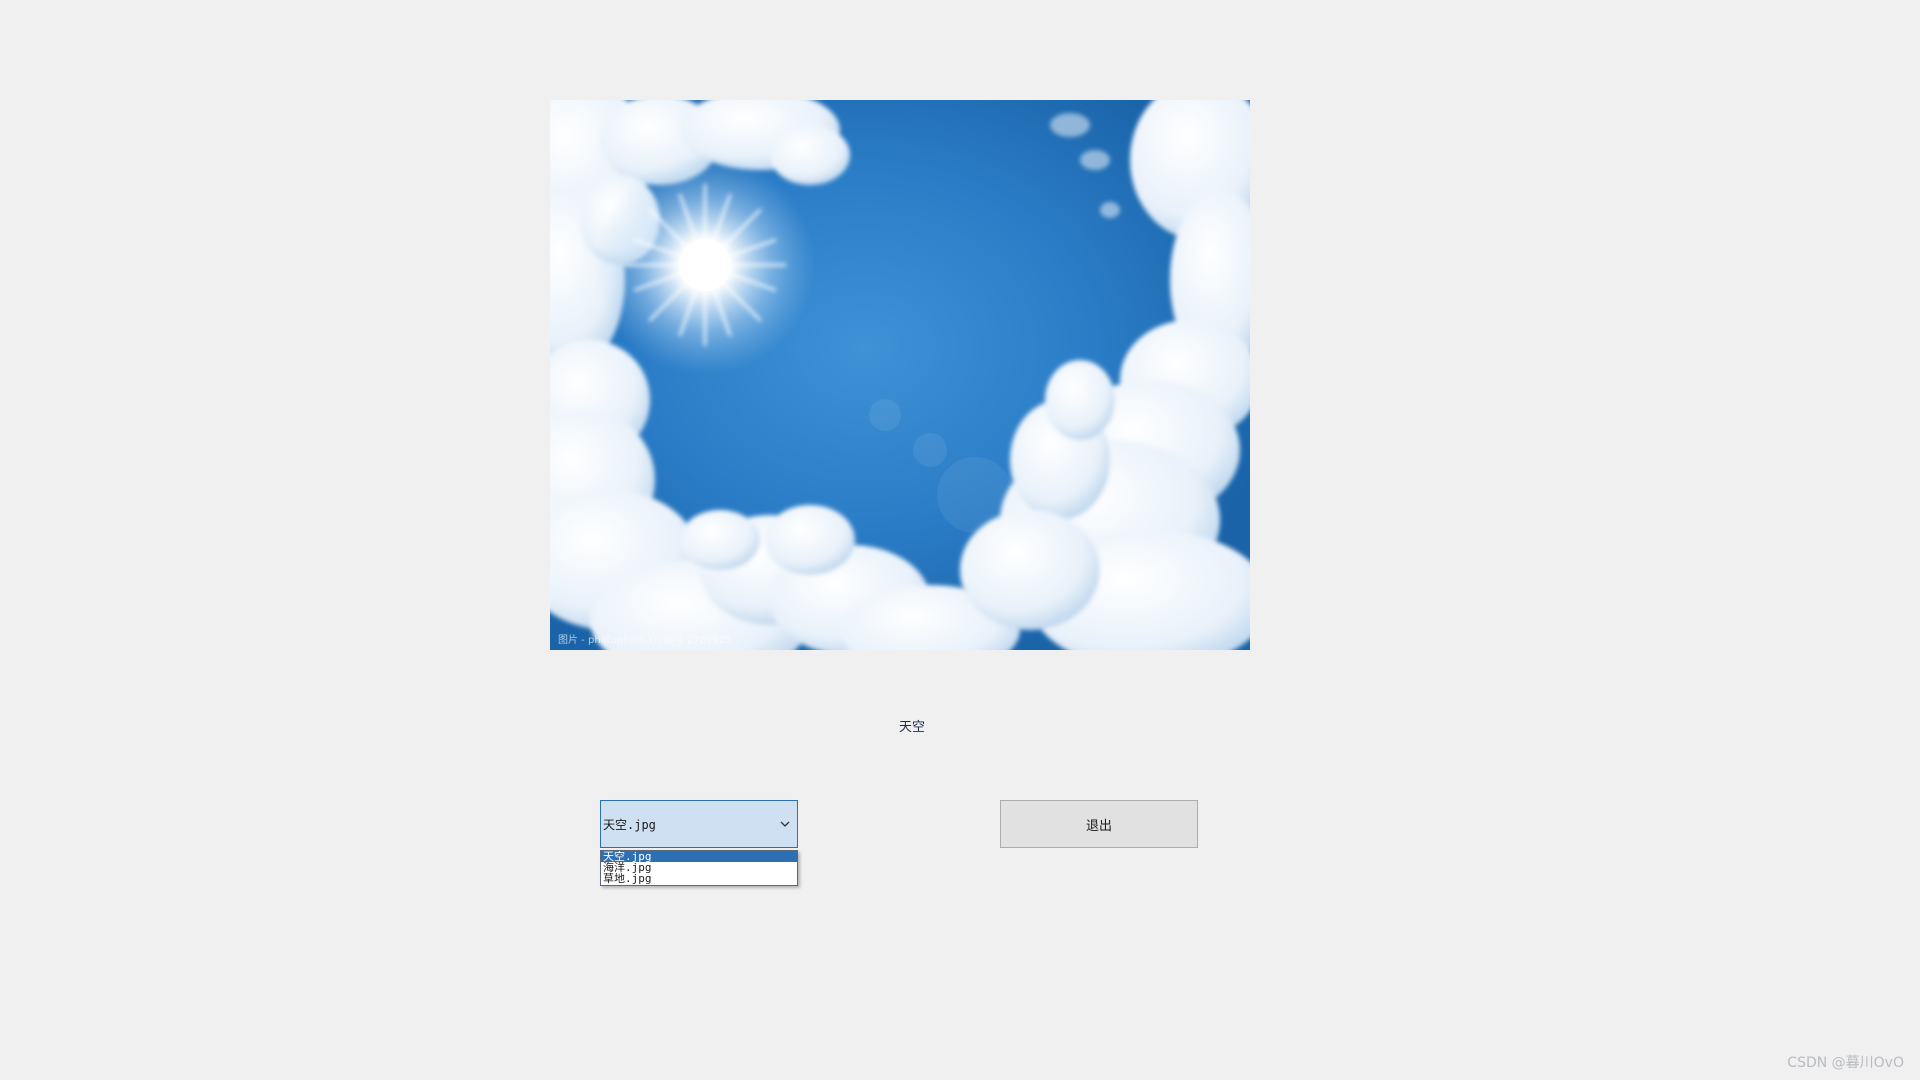 This screenshot has height=1080, width=1920. What do you see at coordinates (699, 878) in the screenshot?
I see `dropdown-option-grass: 草地.jpg` at bounding box center [699, 878].